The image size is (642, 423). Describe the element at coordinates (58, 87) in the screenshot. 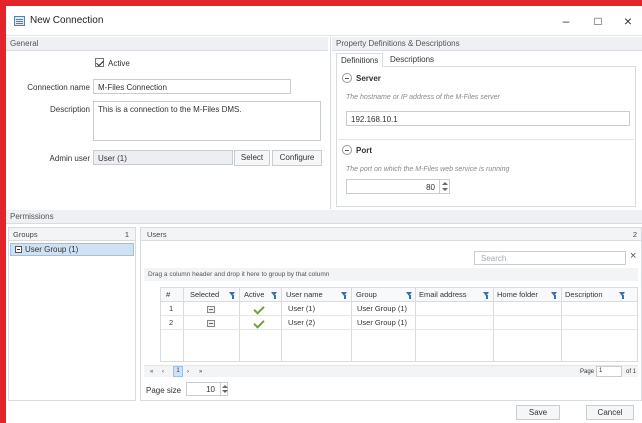

I see `connection-name-label: Connection name` at that location.